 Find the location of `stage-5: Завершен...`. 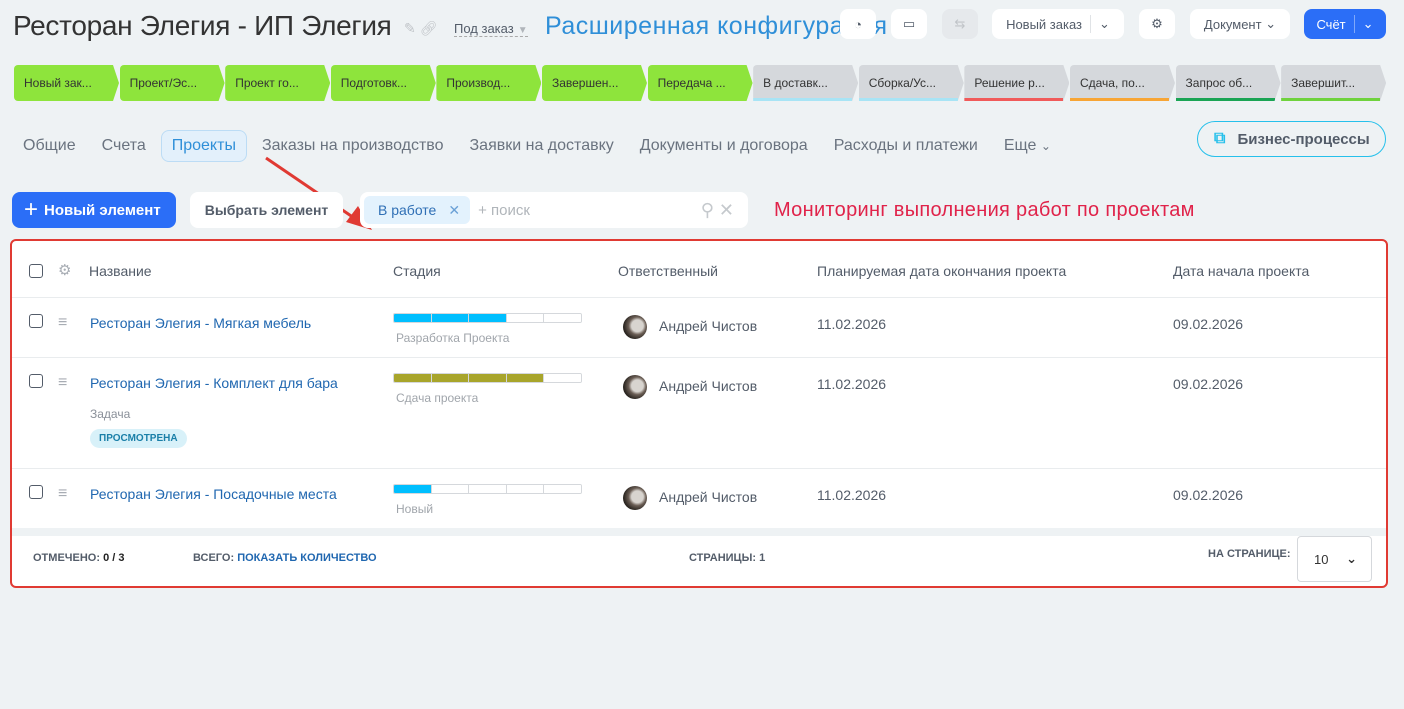

stage-5: Завершен... is located at coordinates (594, 83).